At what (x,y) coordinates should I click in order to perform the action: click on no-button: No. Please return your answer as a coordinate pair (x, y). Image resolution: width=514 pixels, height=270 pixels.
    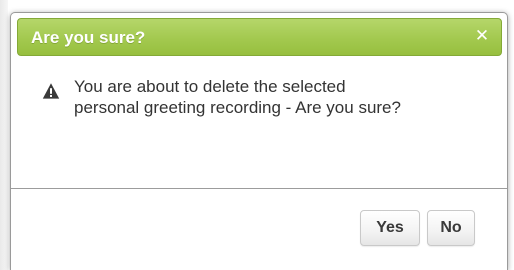
    Looking at the image, I should click on (451, 228).